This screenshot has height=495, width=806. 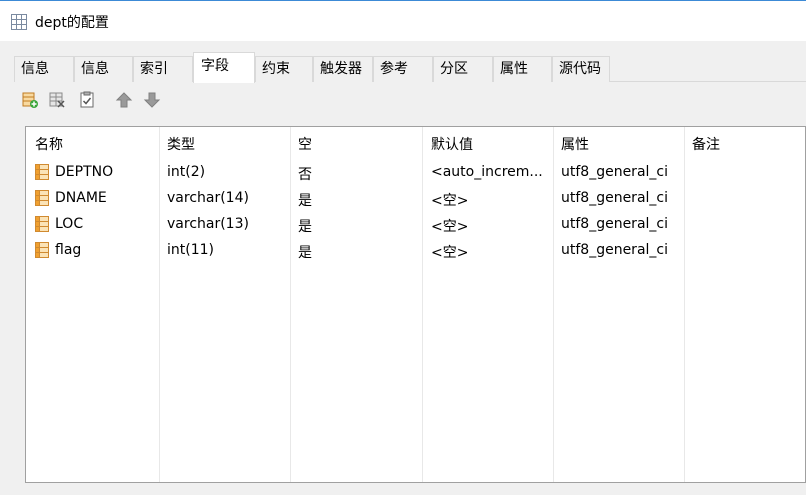 I want to click on field-name: flag, so click(x=68, y=250).